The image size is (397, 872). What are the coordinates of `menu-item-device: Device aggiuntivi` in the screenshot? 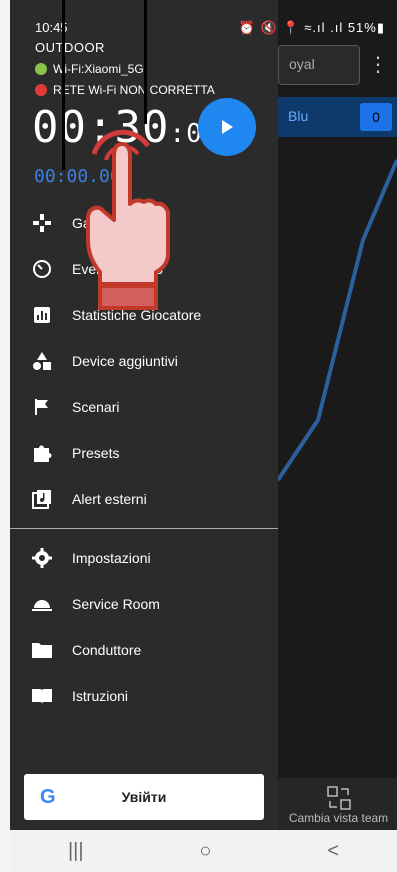 It's located at (144, 361).